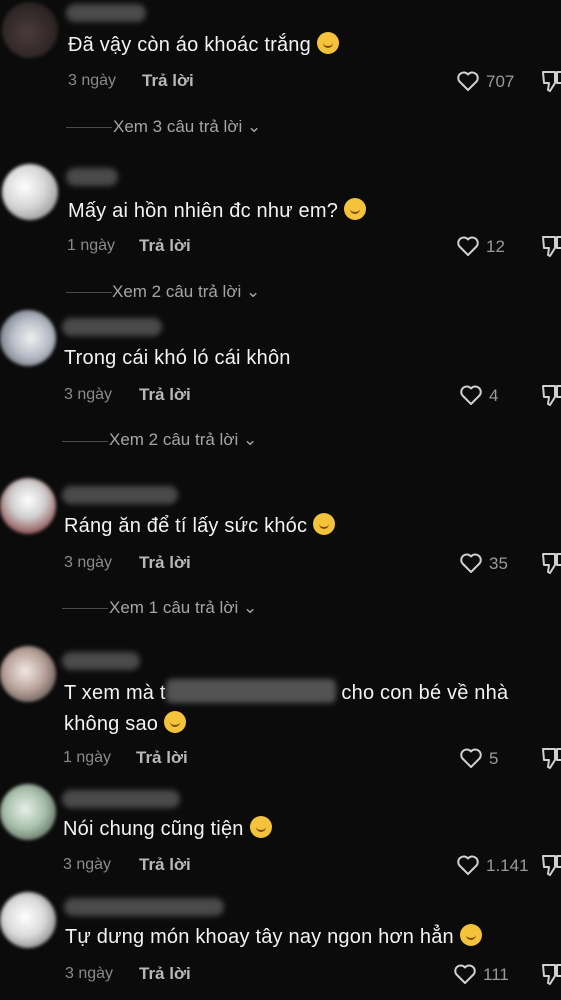 This screenshot has width=561, height=1000. I want to click on like-count: 35, so click(498, 563).